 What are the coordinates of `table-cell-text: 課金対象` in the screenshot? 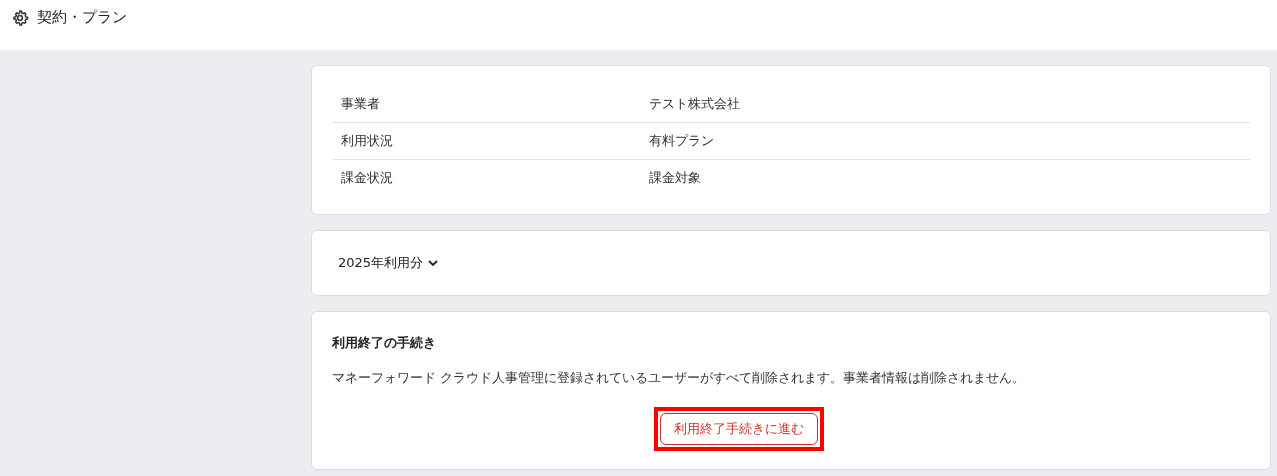 It's located at (674, 178).